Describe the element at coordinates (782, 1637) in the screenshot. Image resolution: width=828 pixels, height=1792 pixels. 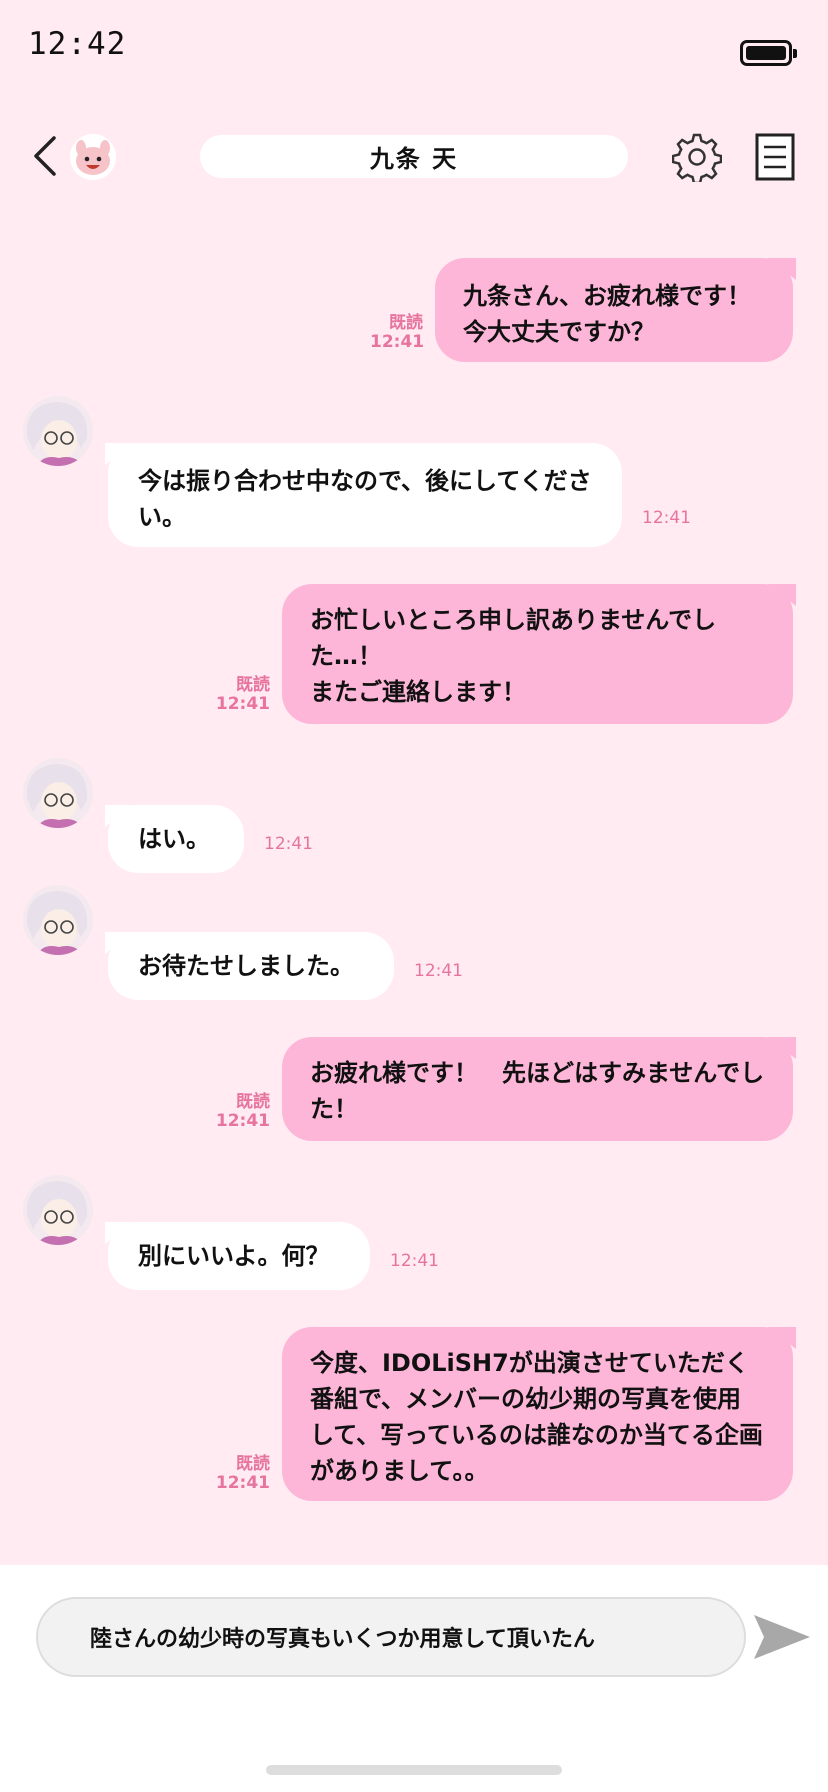
I see `send-arrow-icon` at that location.